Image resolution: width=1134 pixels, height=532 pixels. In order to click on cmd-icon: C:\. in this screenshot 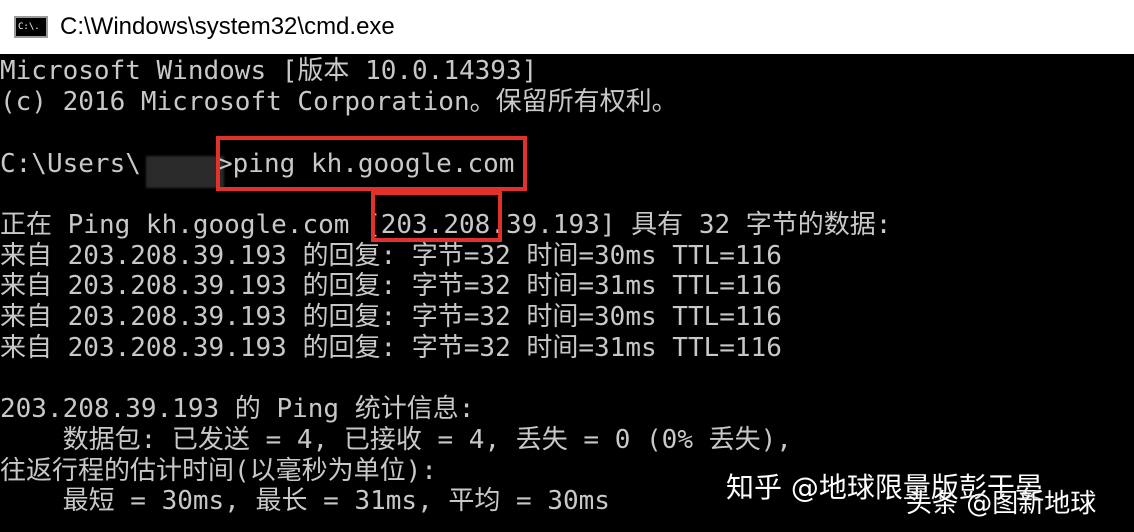, I will do `click(31, 27)`.